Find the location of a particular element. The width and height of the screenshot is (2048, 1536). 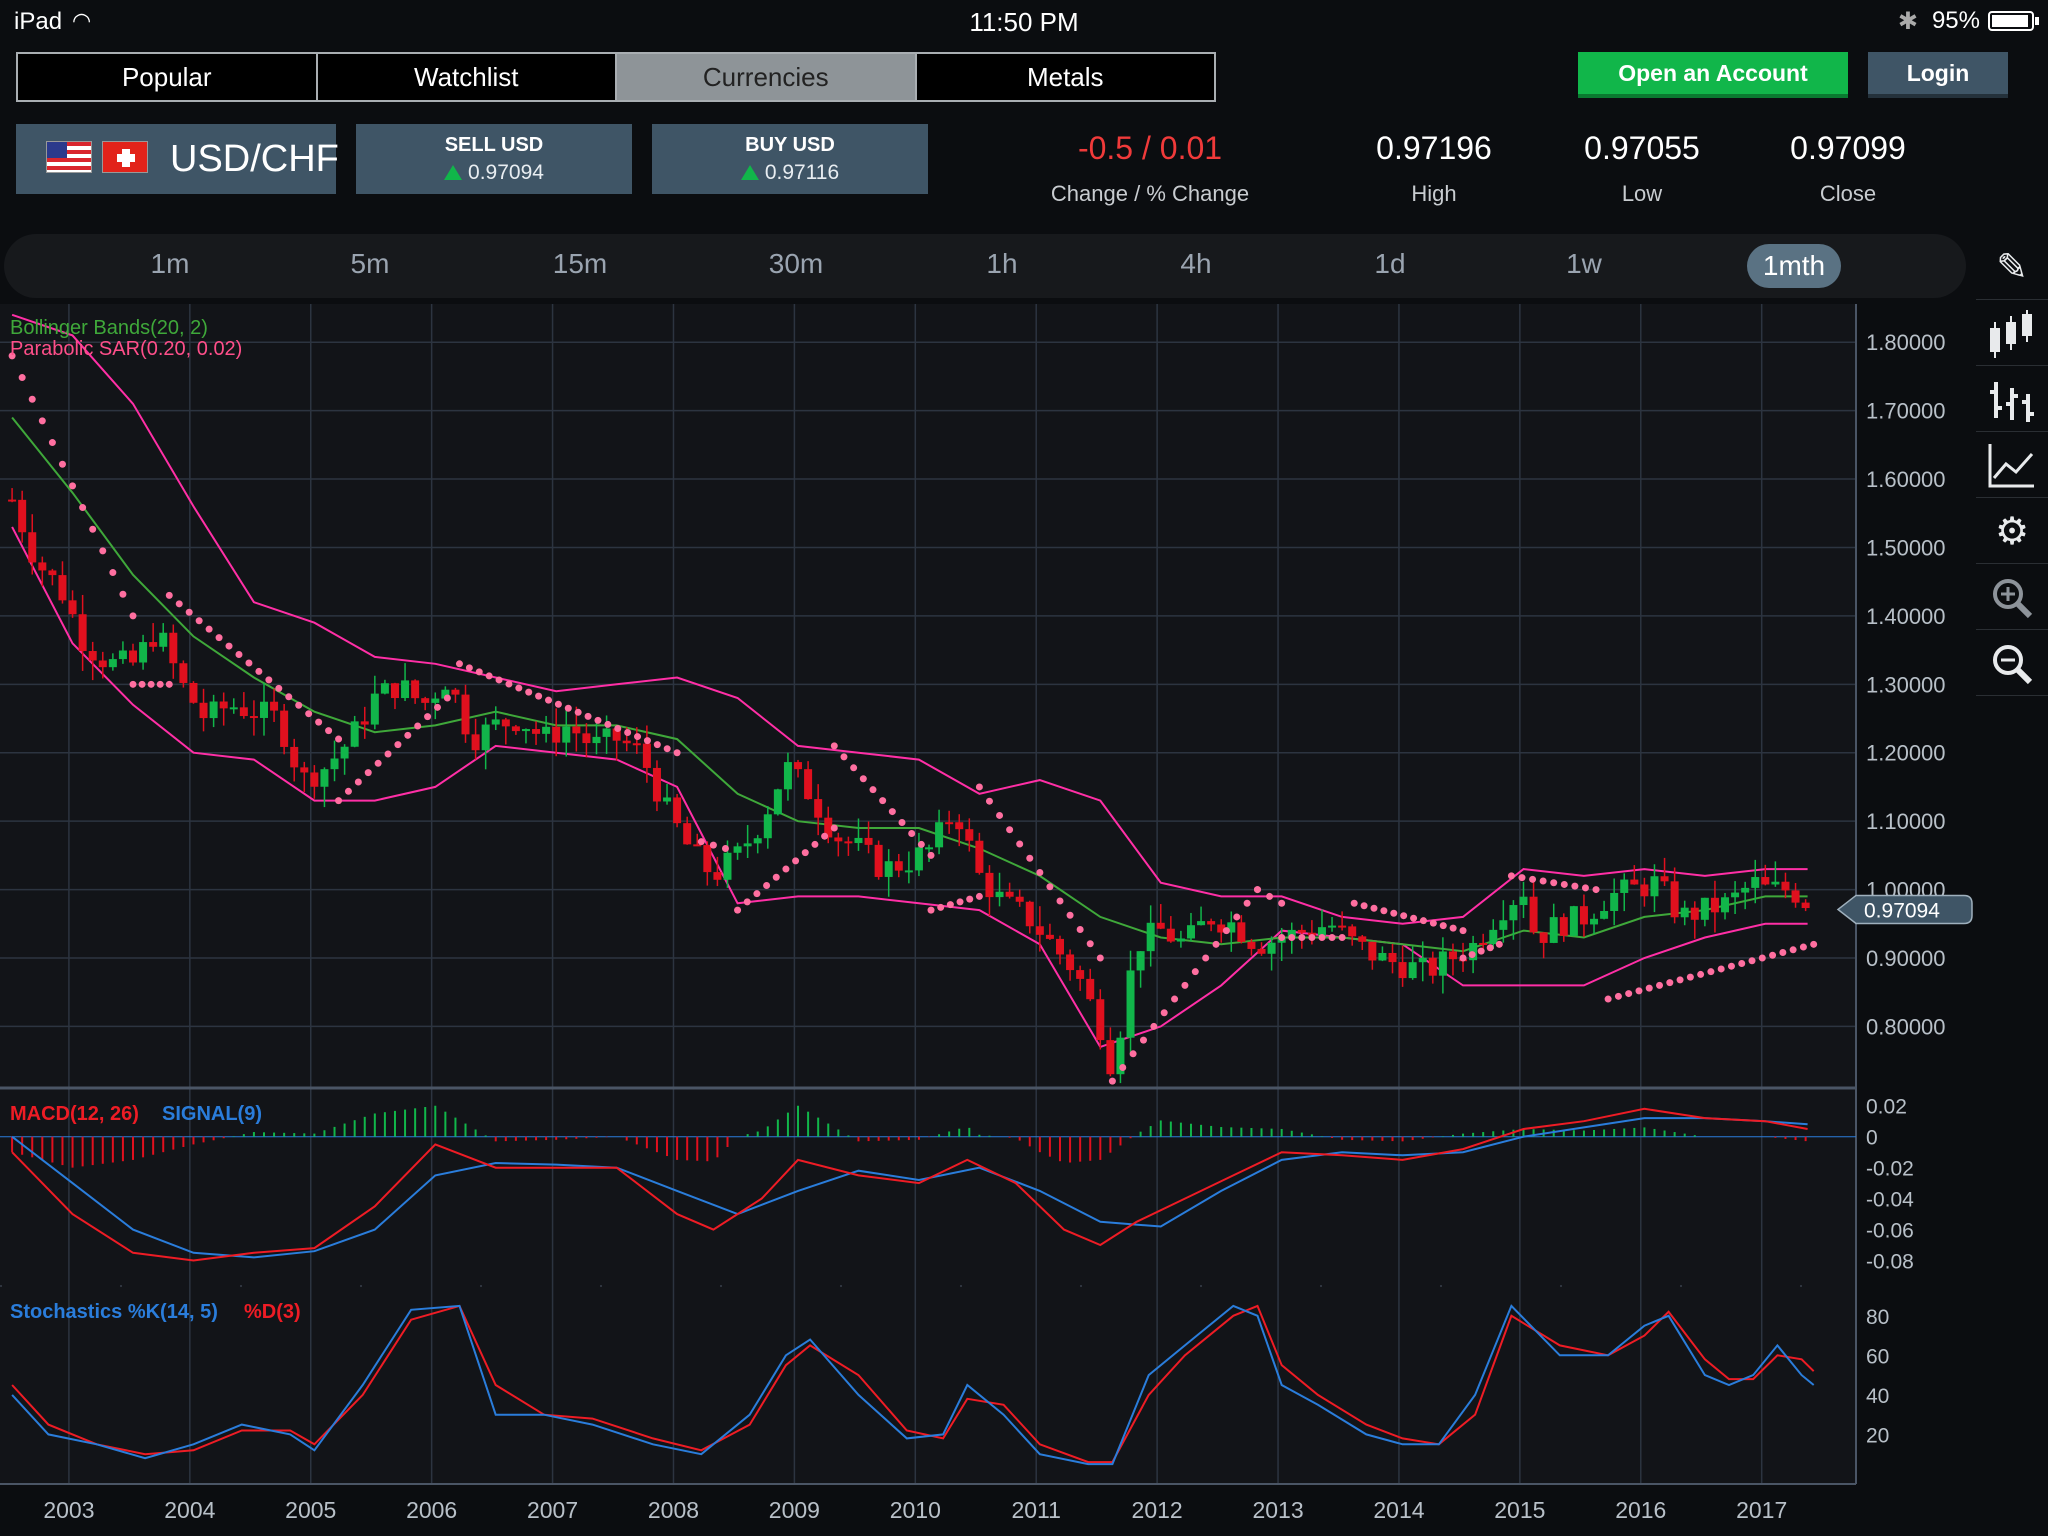

timeframe-1w: 1w is located at coordinates (1584, 264).